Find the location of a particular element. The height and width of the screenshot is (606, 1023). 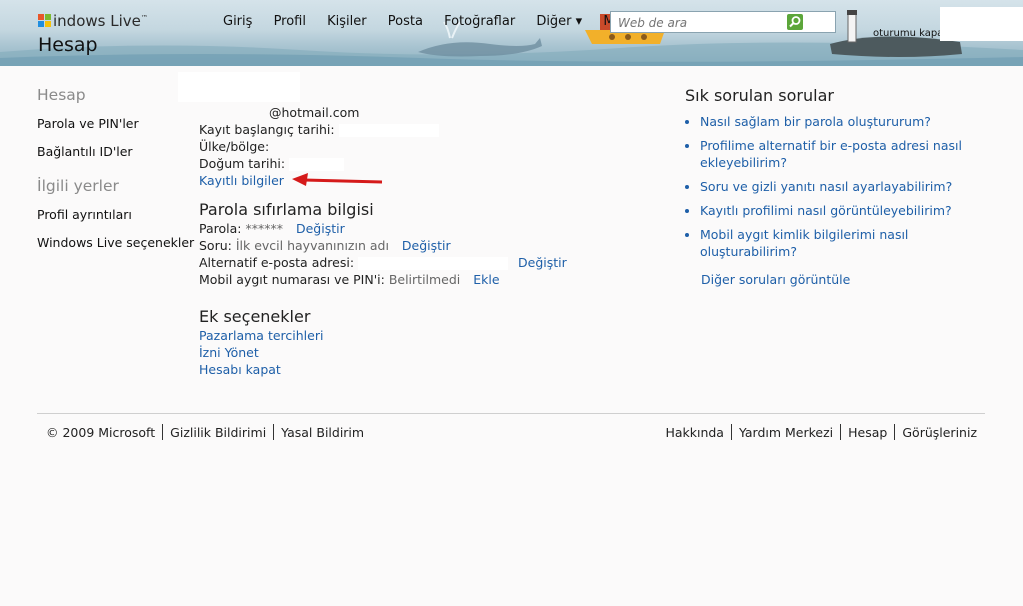

nav-kisiler: Kişiler is located at coordinates (346, 21).